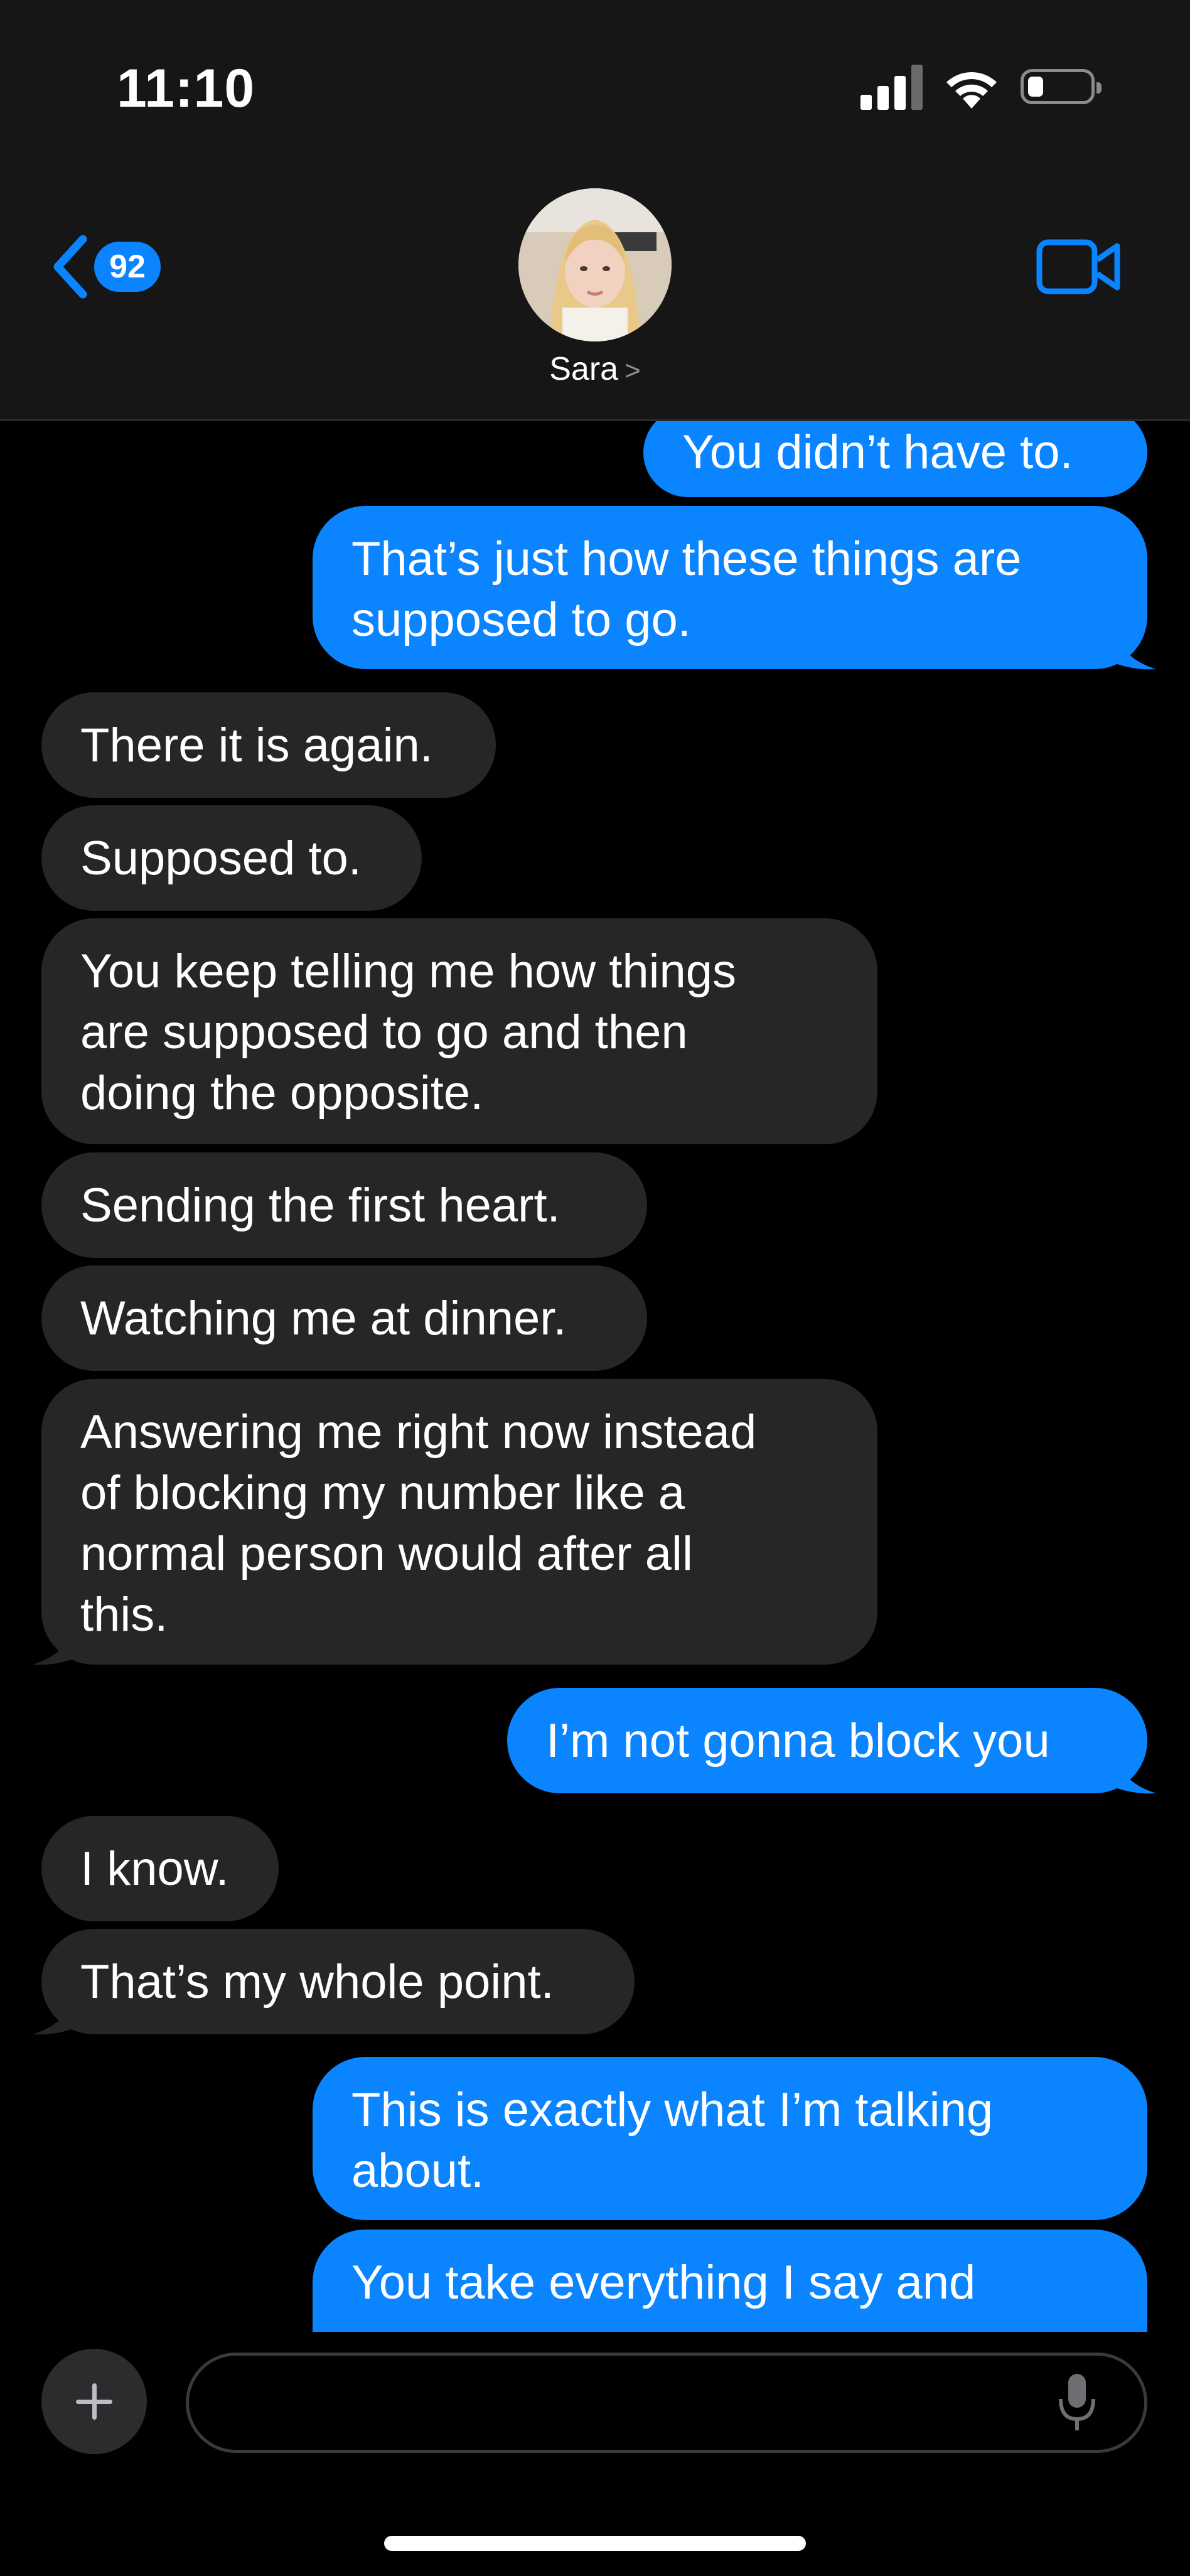 Image resolution: width=1190 pixels, height=2576 pixels. I want to click on status-time: 11:10, so click(186, 88).